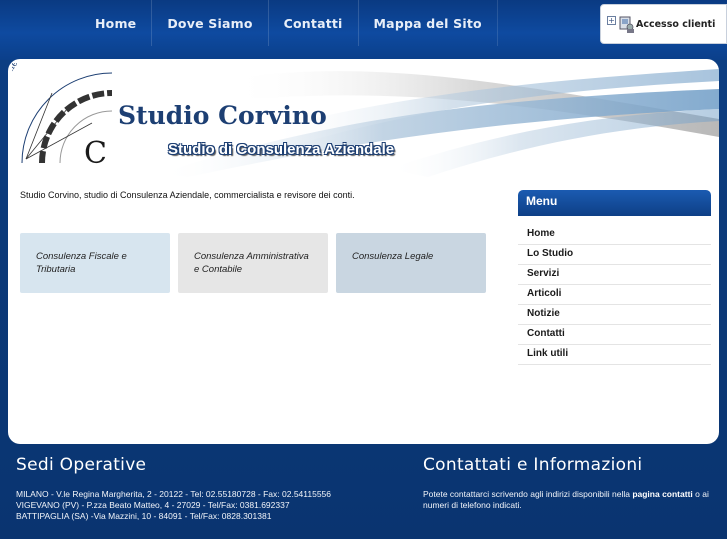 The image size is (727, 545). What do you see at coordinates (614, 255) in the screenshot?
I see `menu-item-lo-studio: Lo Studio` at bounding box center [614, 255].